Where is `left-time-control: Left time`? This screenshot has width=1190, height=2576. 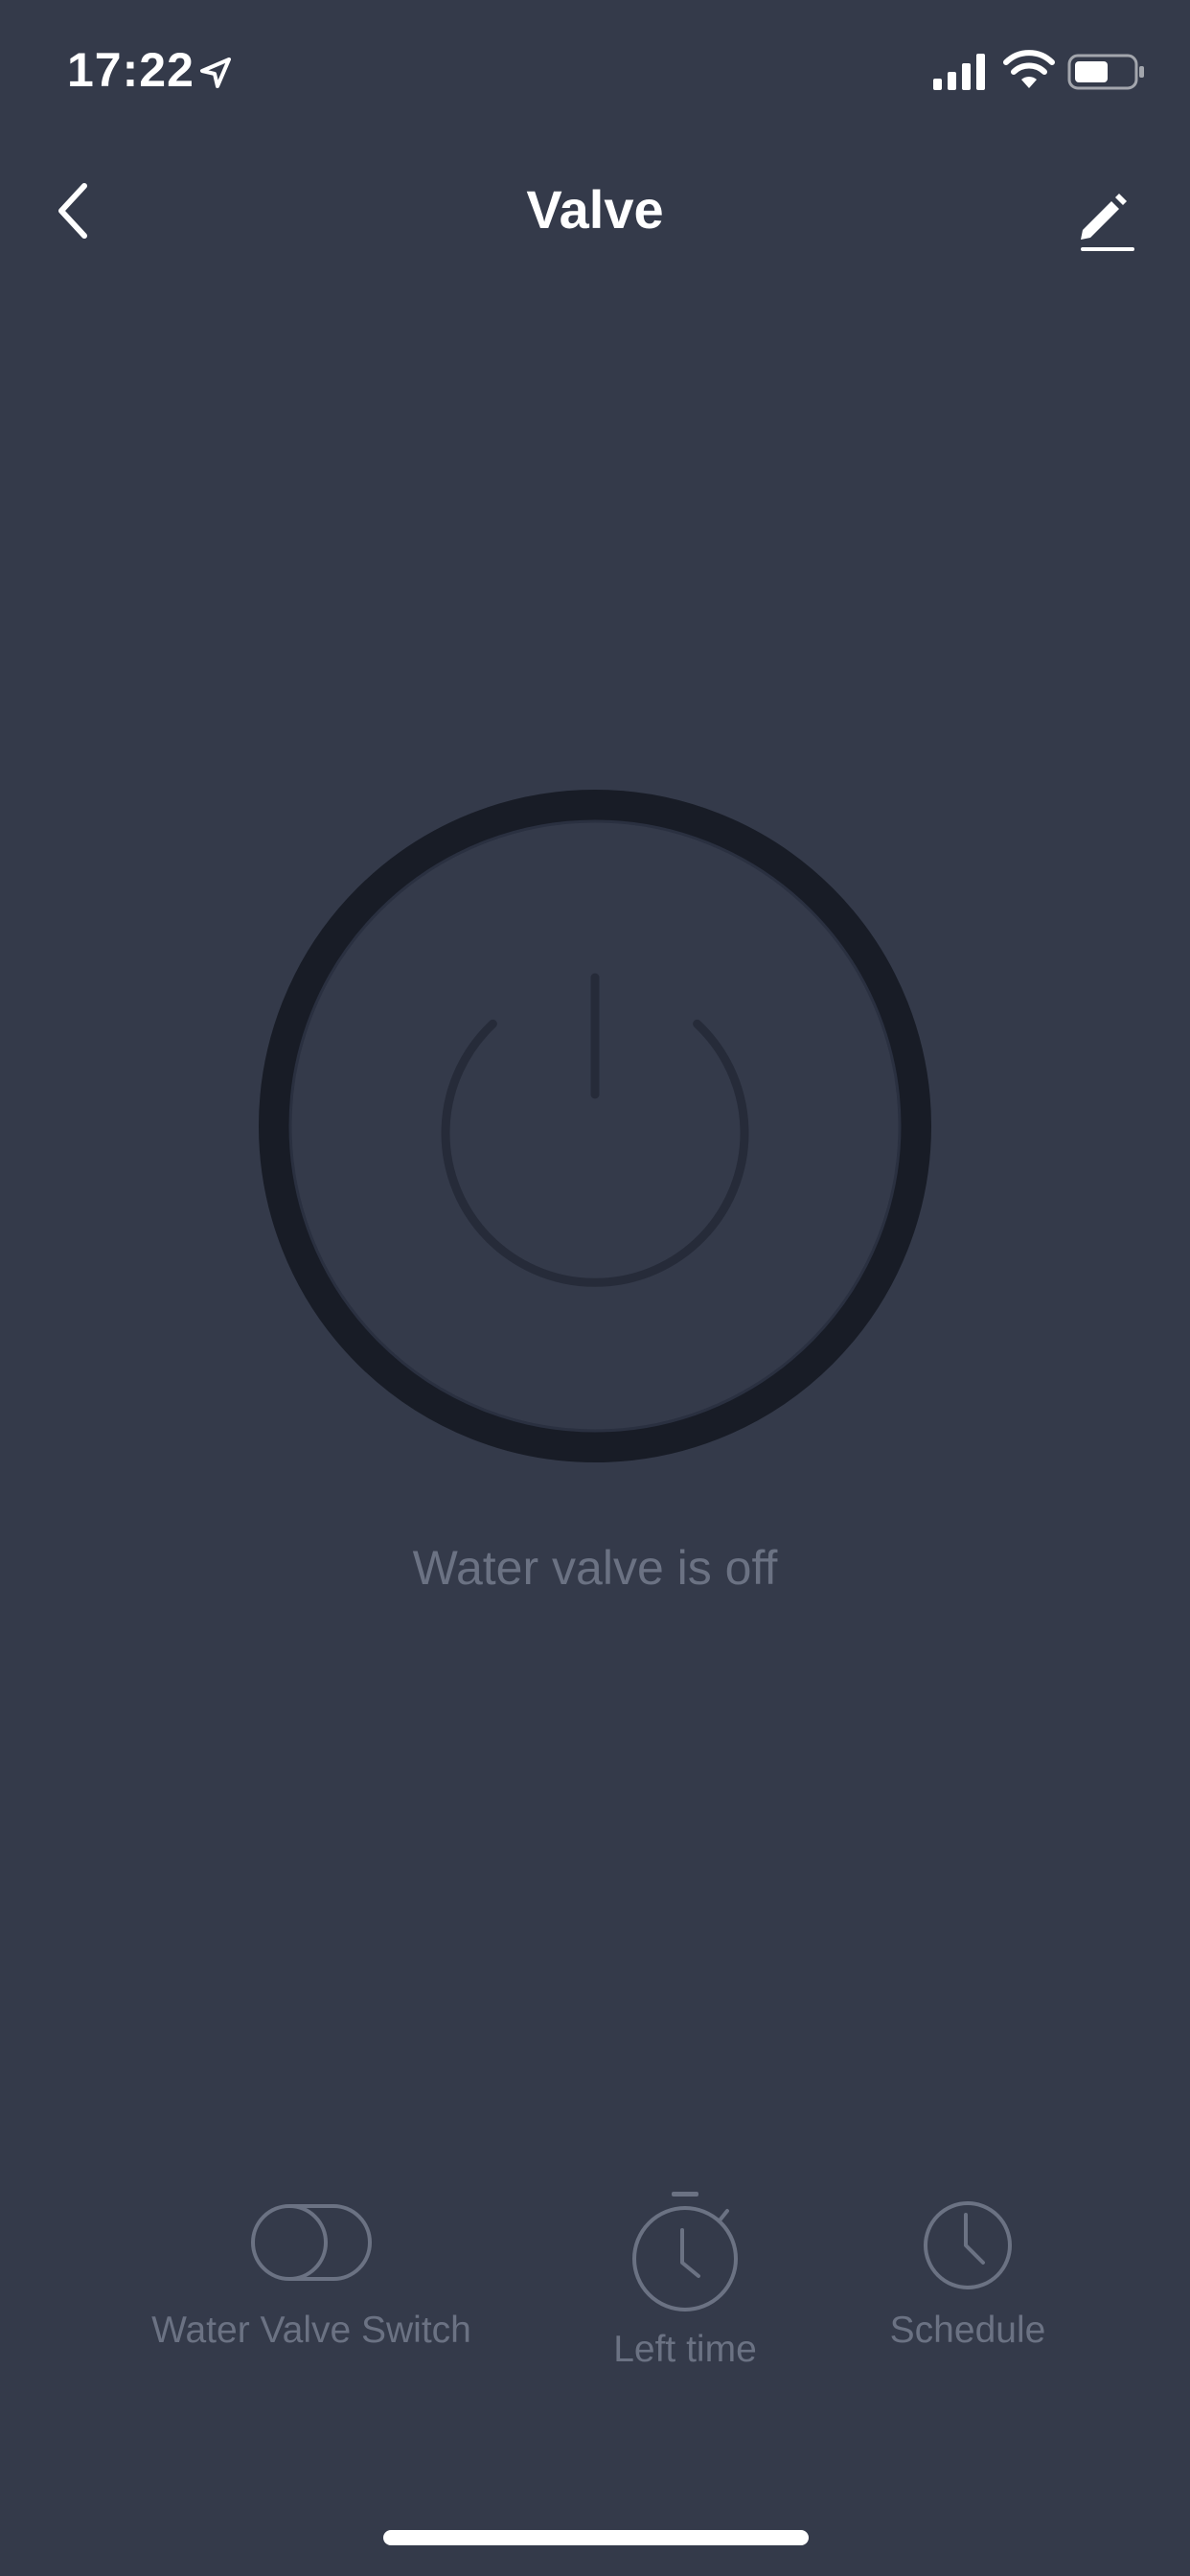 left-time-control: Left time is located at coordinates (685, 2273).